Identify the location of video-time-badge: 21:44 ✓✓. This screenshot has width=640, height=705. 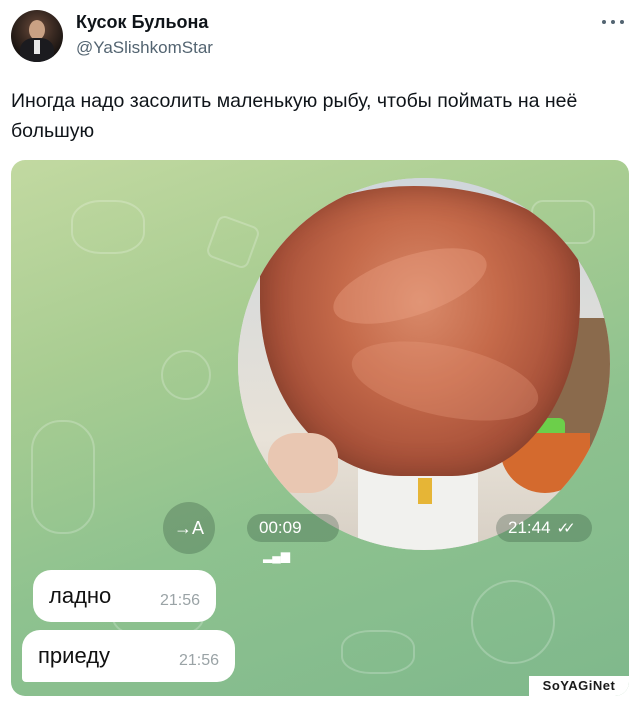
(544, 528).